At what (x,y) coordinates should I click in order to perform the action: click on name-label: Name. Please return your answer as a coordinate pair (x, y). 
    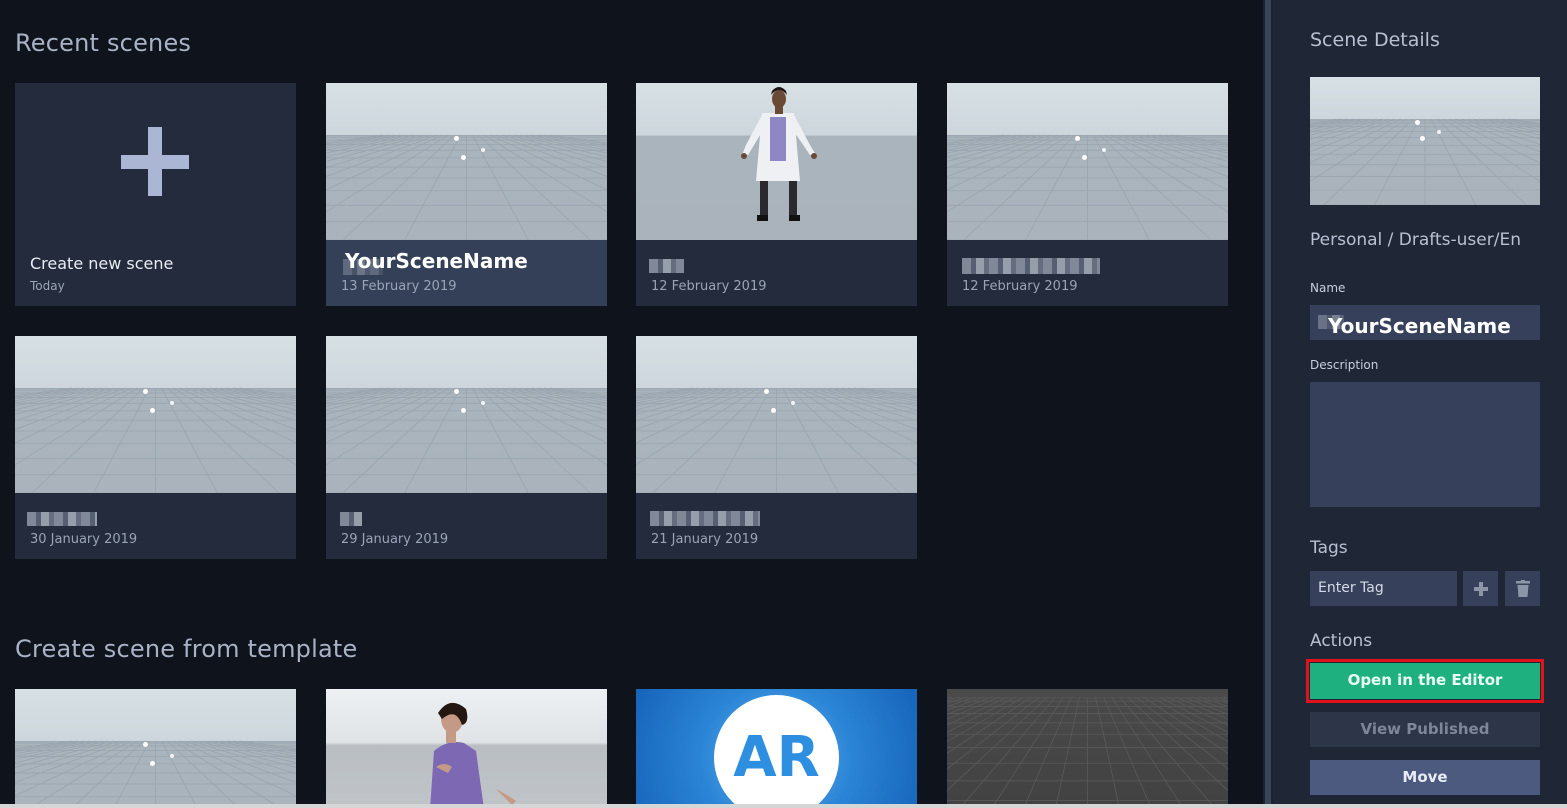
    Looking at the image, I should click on (1328, 288).